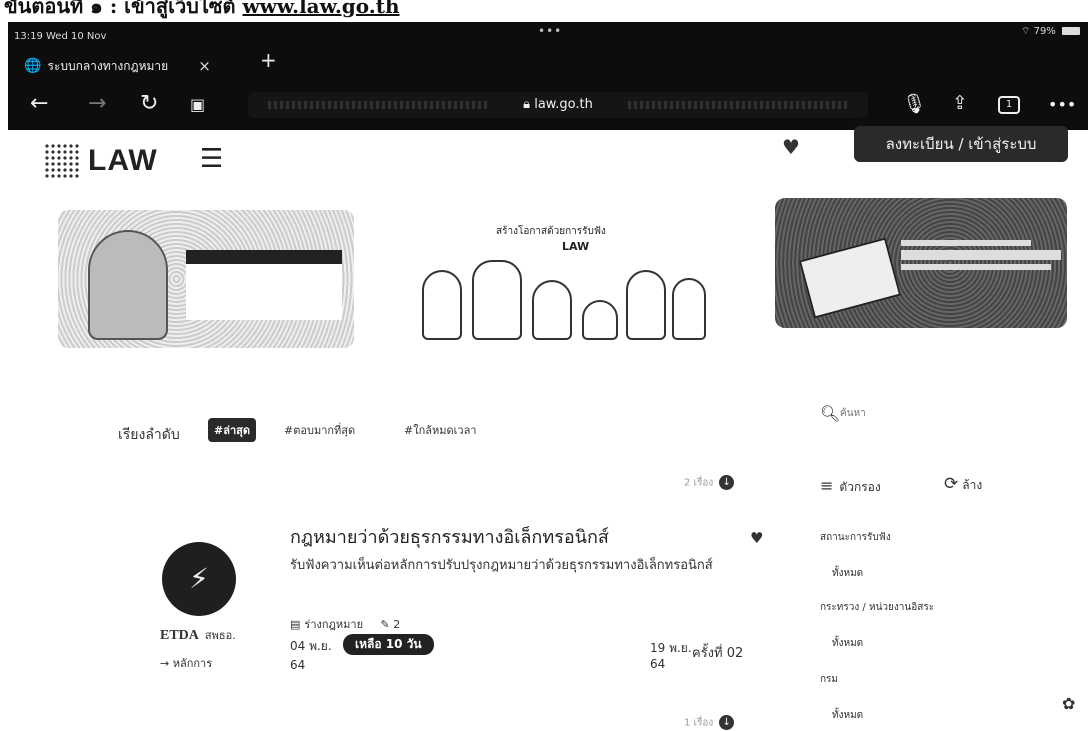  I want to click on filter-ministry-title: กระทรวง / หน่วยงานอิสระ, so click(877, 607).